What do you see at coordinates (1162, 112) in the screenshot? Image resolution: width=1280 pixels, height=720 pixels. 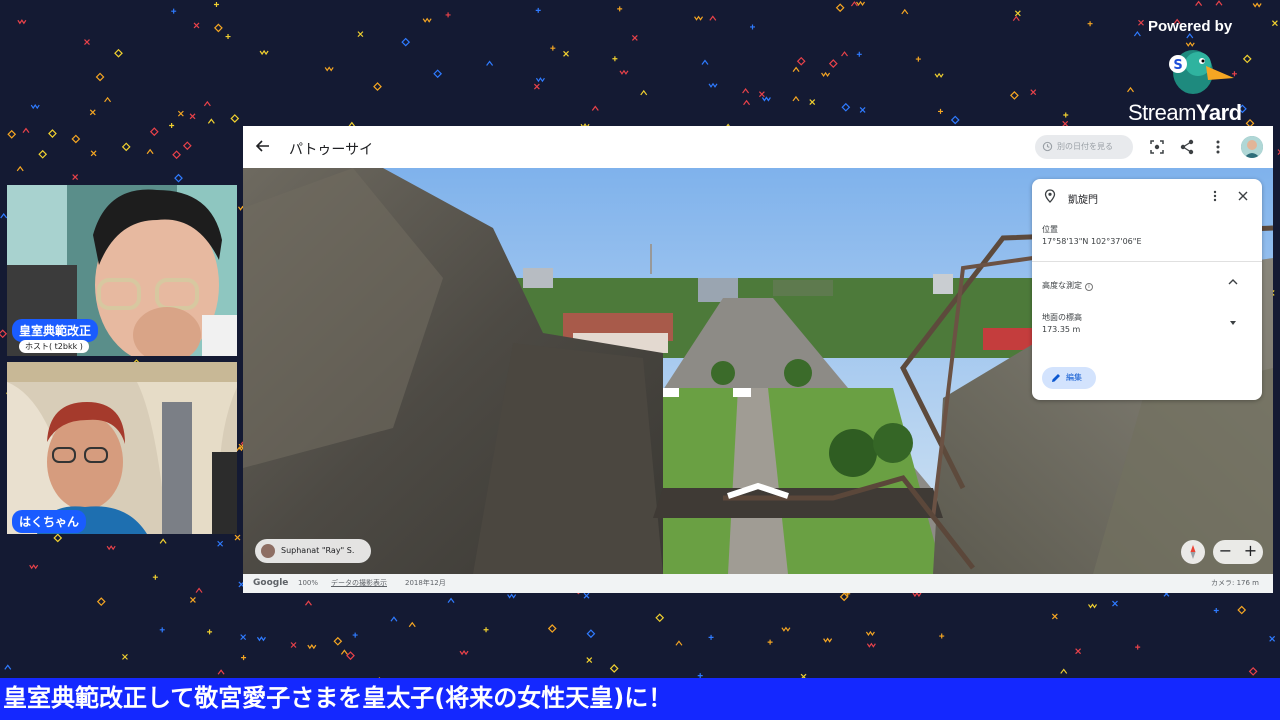 I see `wordmark-part-1: Stream` at bounding box center [1162, 112].